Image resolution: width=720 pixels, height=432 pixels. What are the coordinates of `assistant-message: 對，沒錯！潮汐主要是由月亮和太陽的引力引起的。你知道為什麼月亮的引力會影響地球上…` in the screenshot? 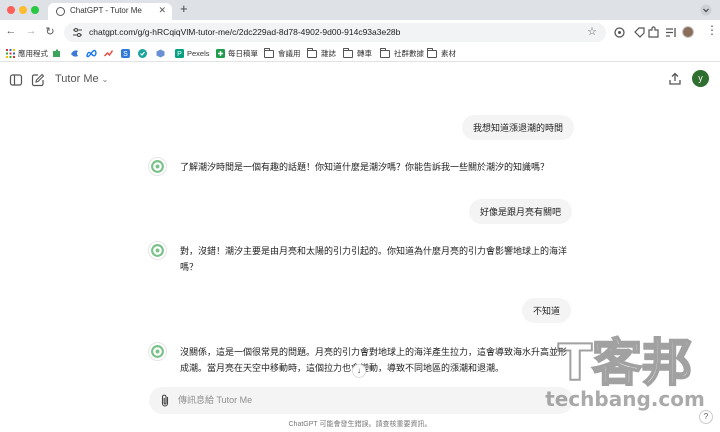 It's located at (374, 259).